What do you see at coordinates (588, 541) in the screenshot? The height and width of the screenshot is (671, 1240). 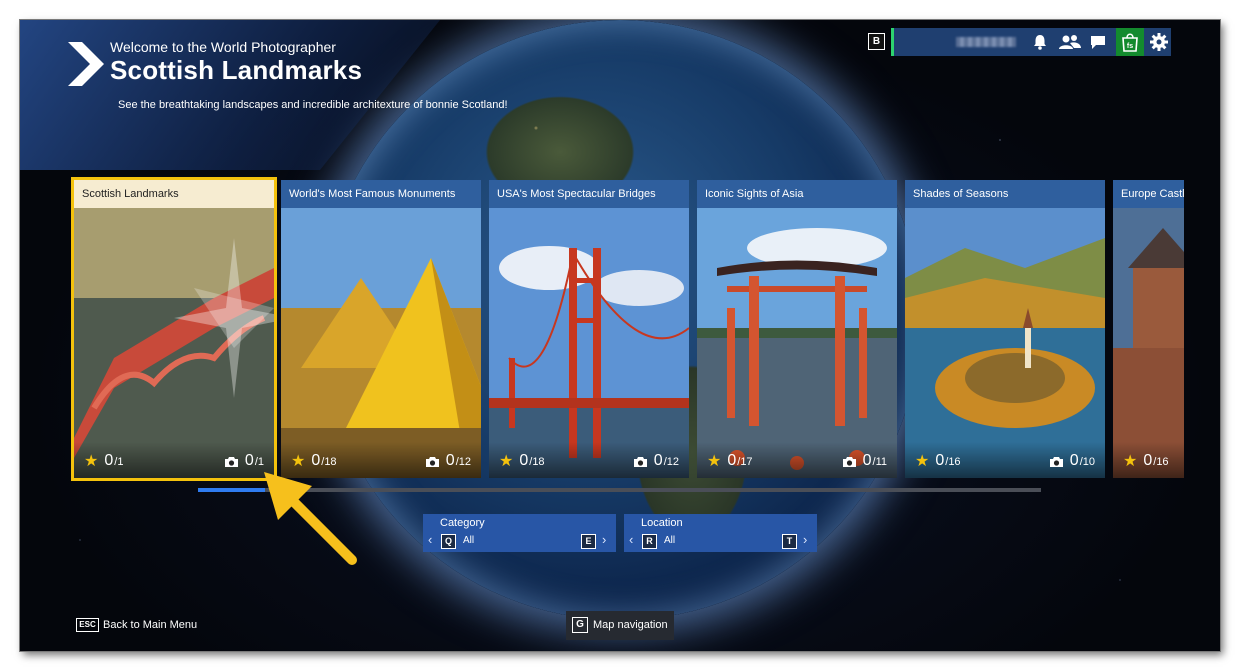 I see `category-next-key: E` at bounding box center [588, 541].